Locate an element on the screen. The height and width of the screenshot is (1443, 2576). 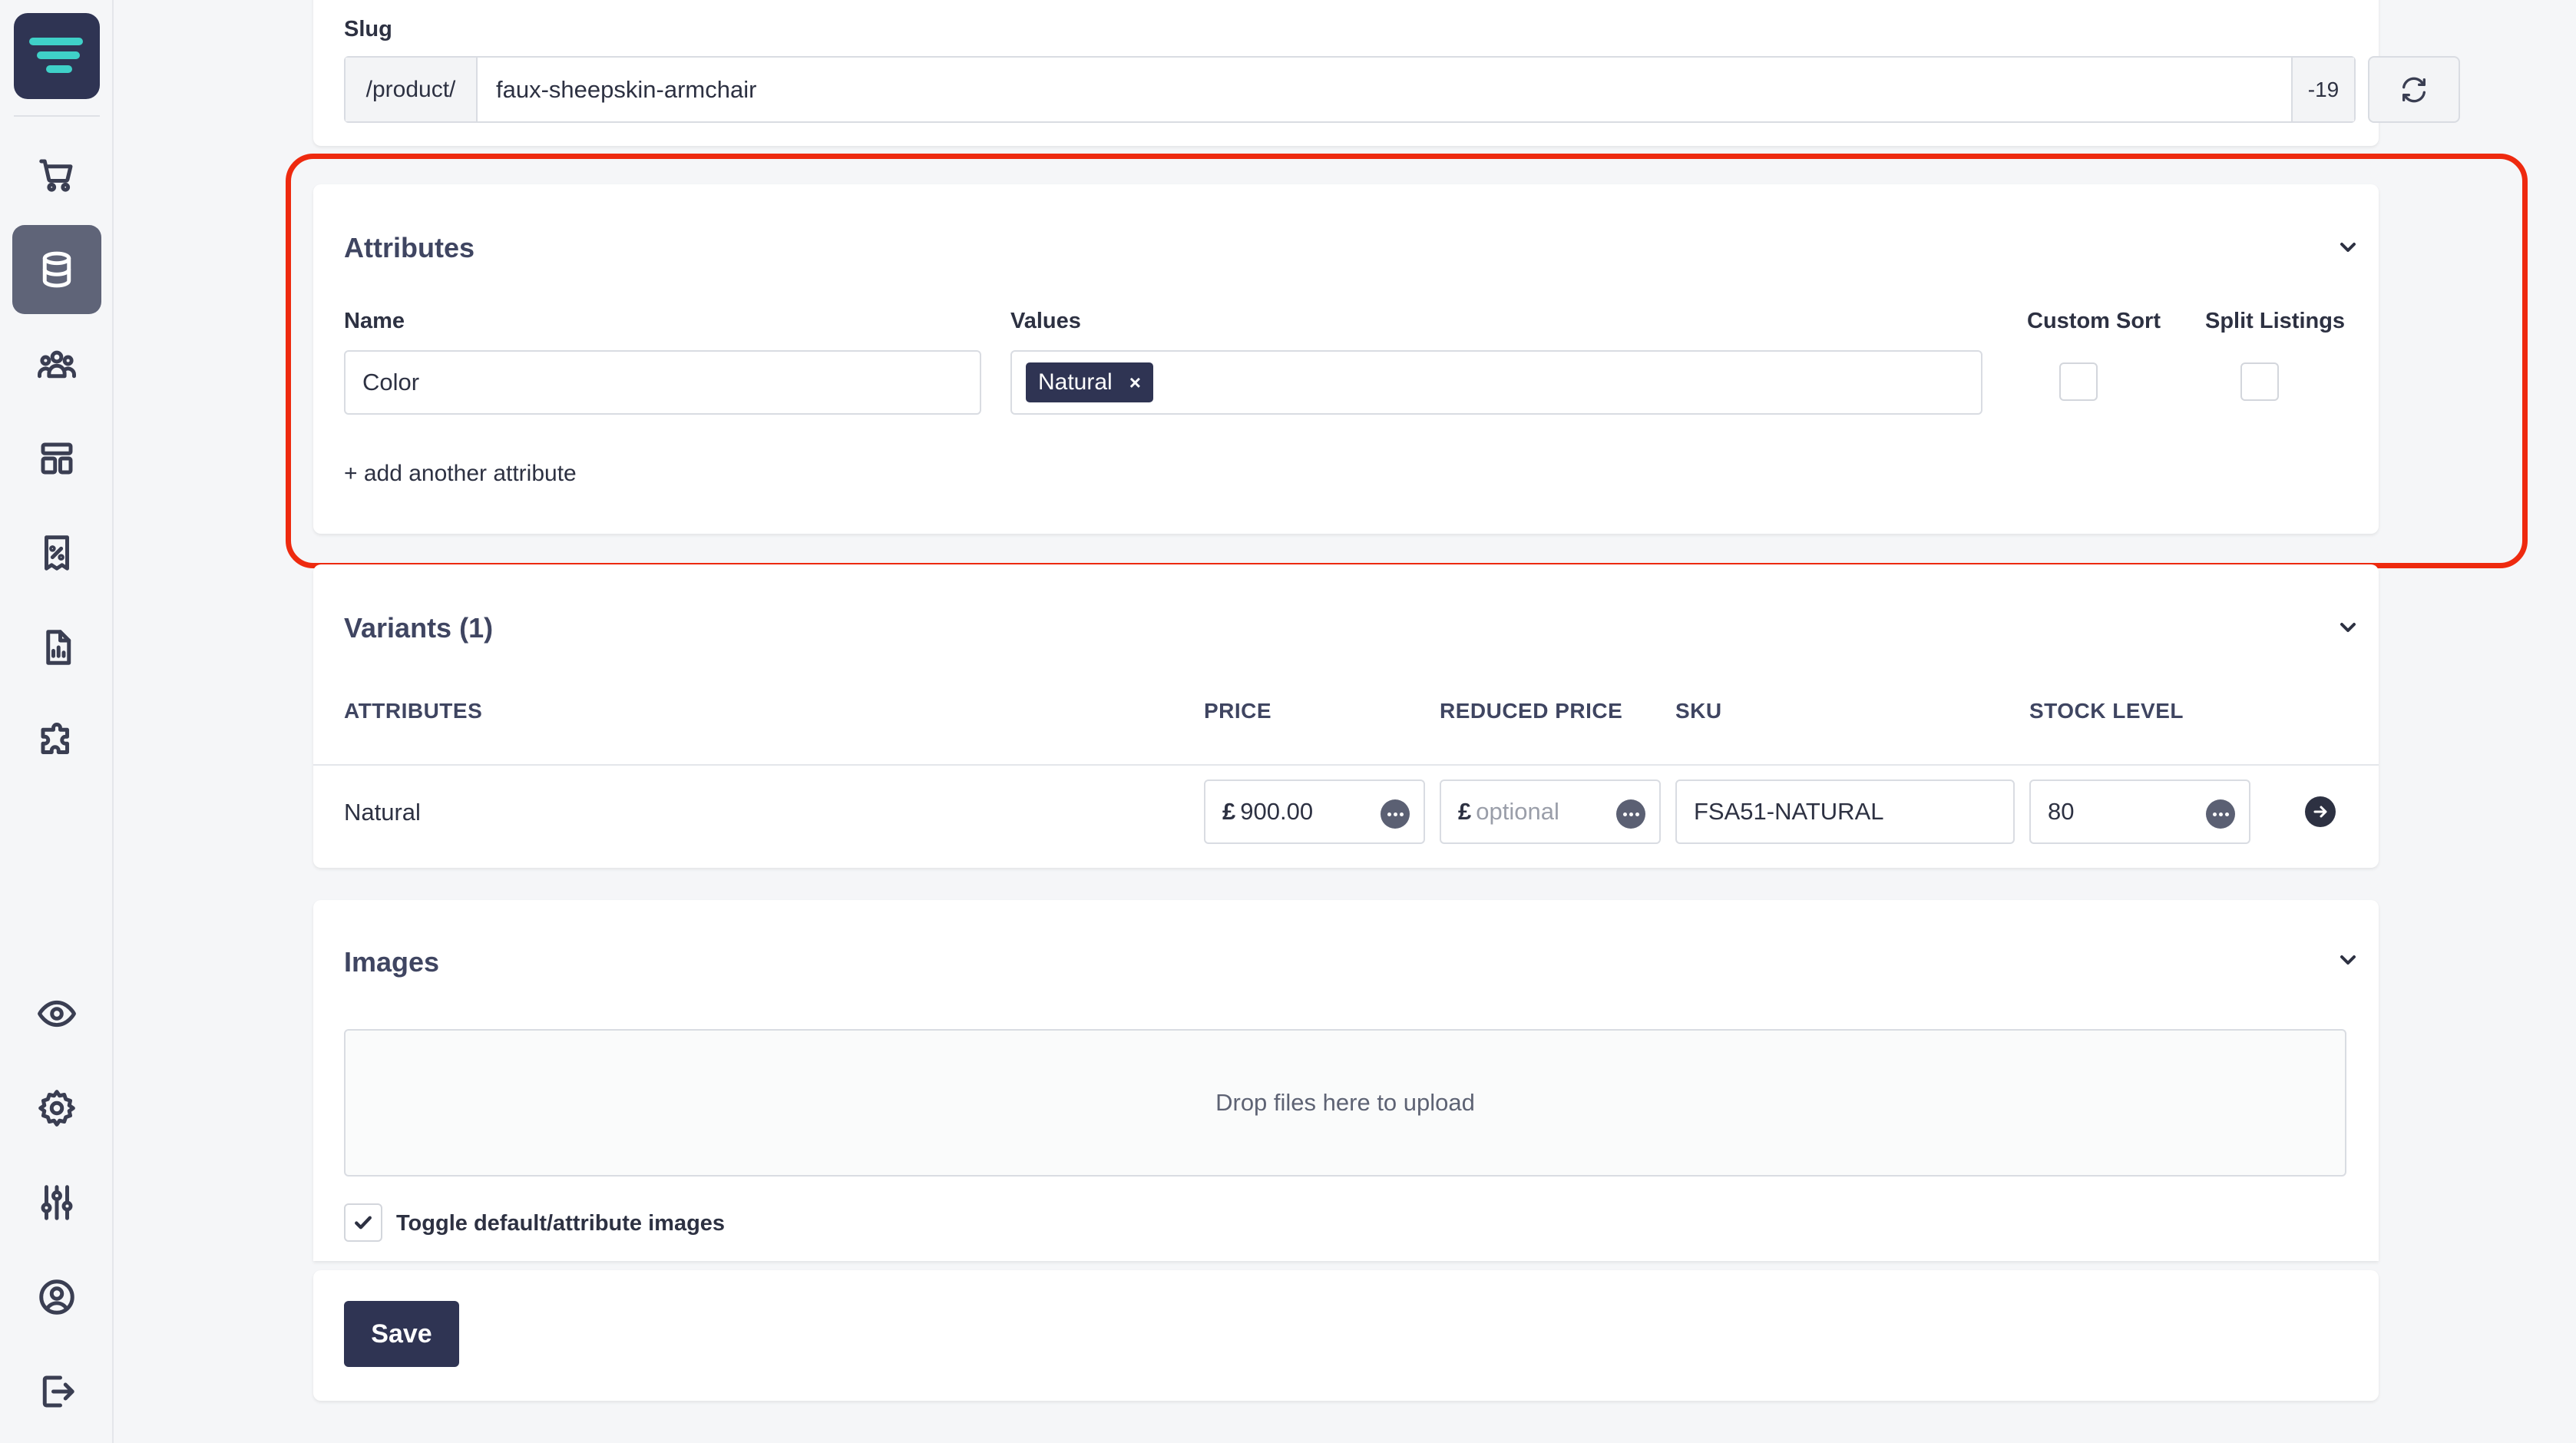
value-chip-label: Natural is located at coordinates (1075, 382).